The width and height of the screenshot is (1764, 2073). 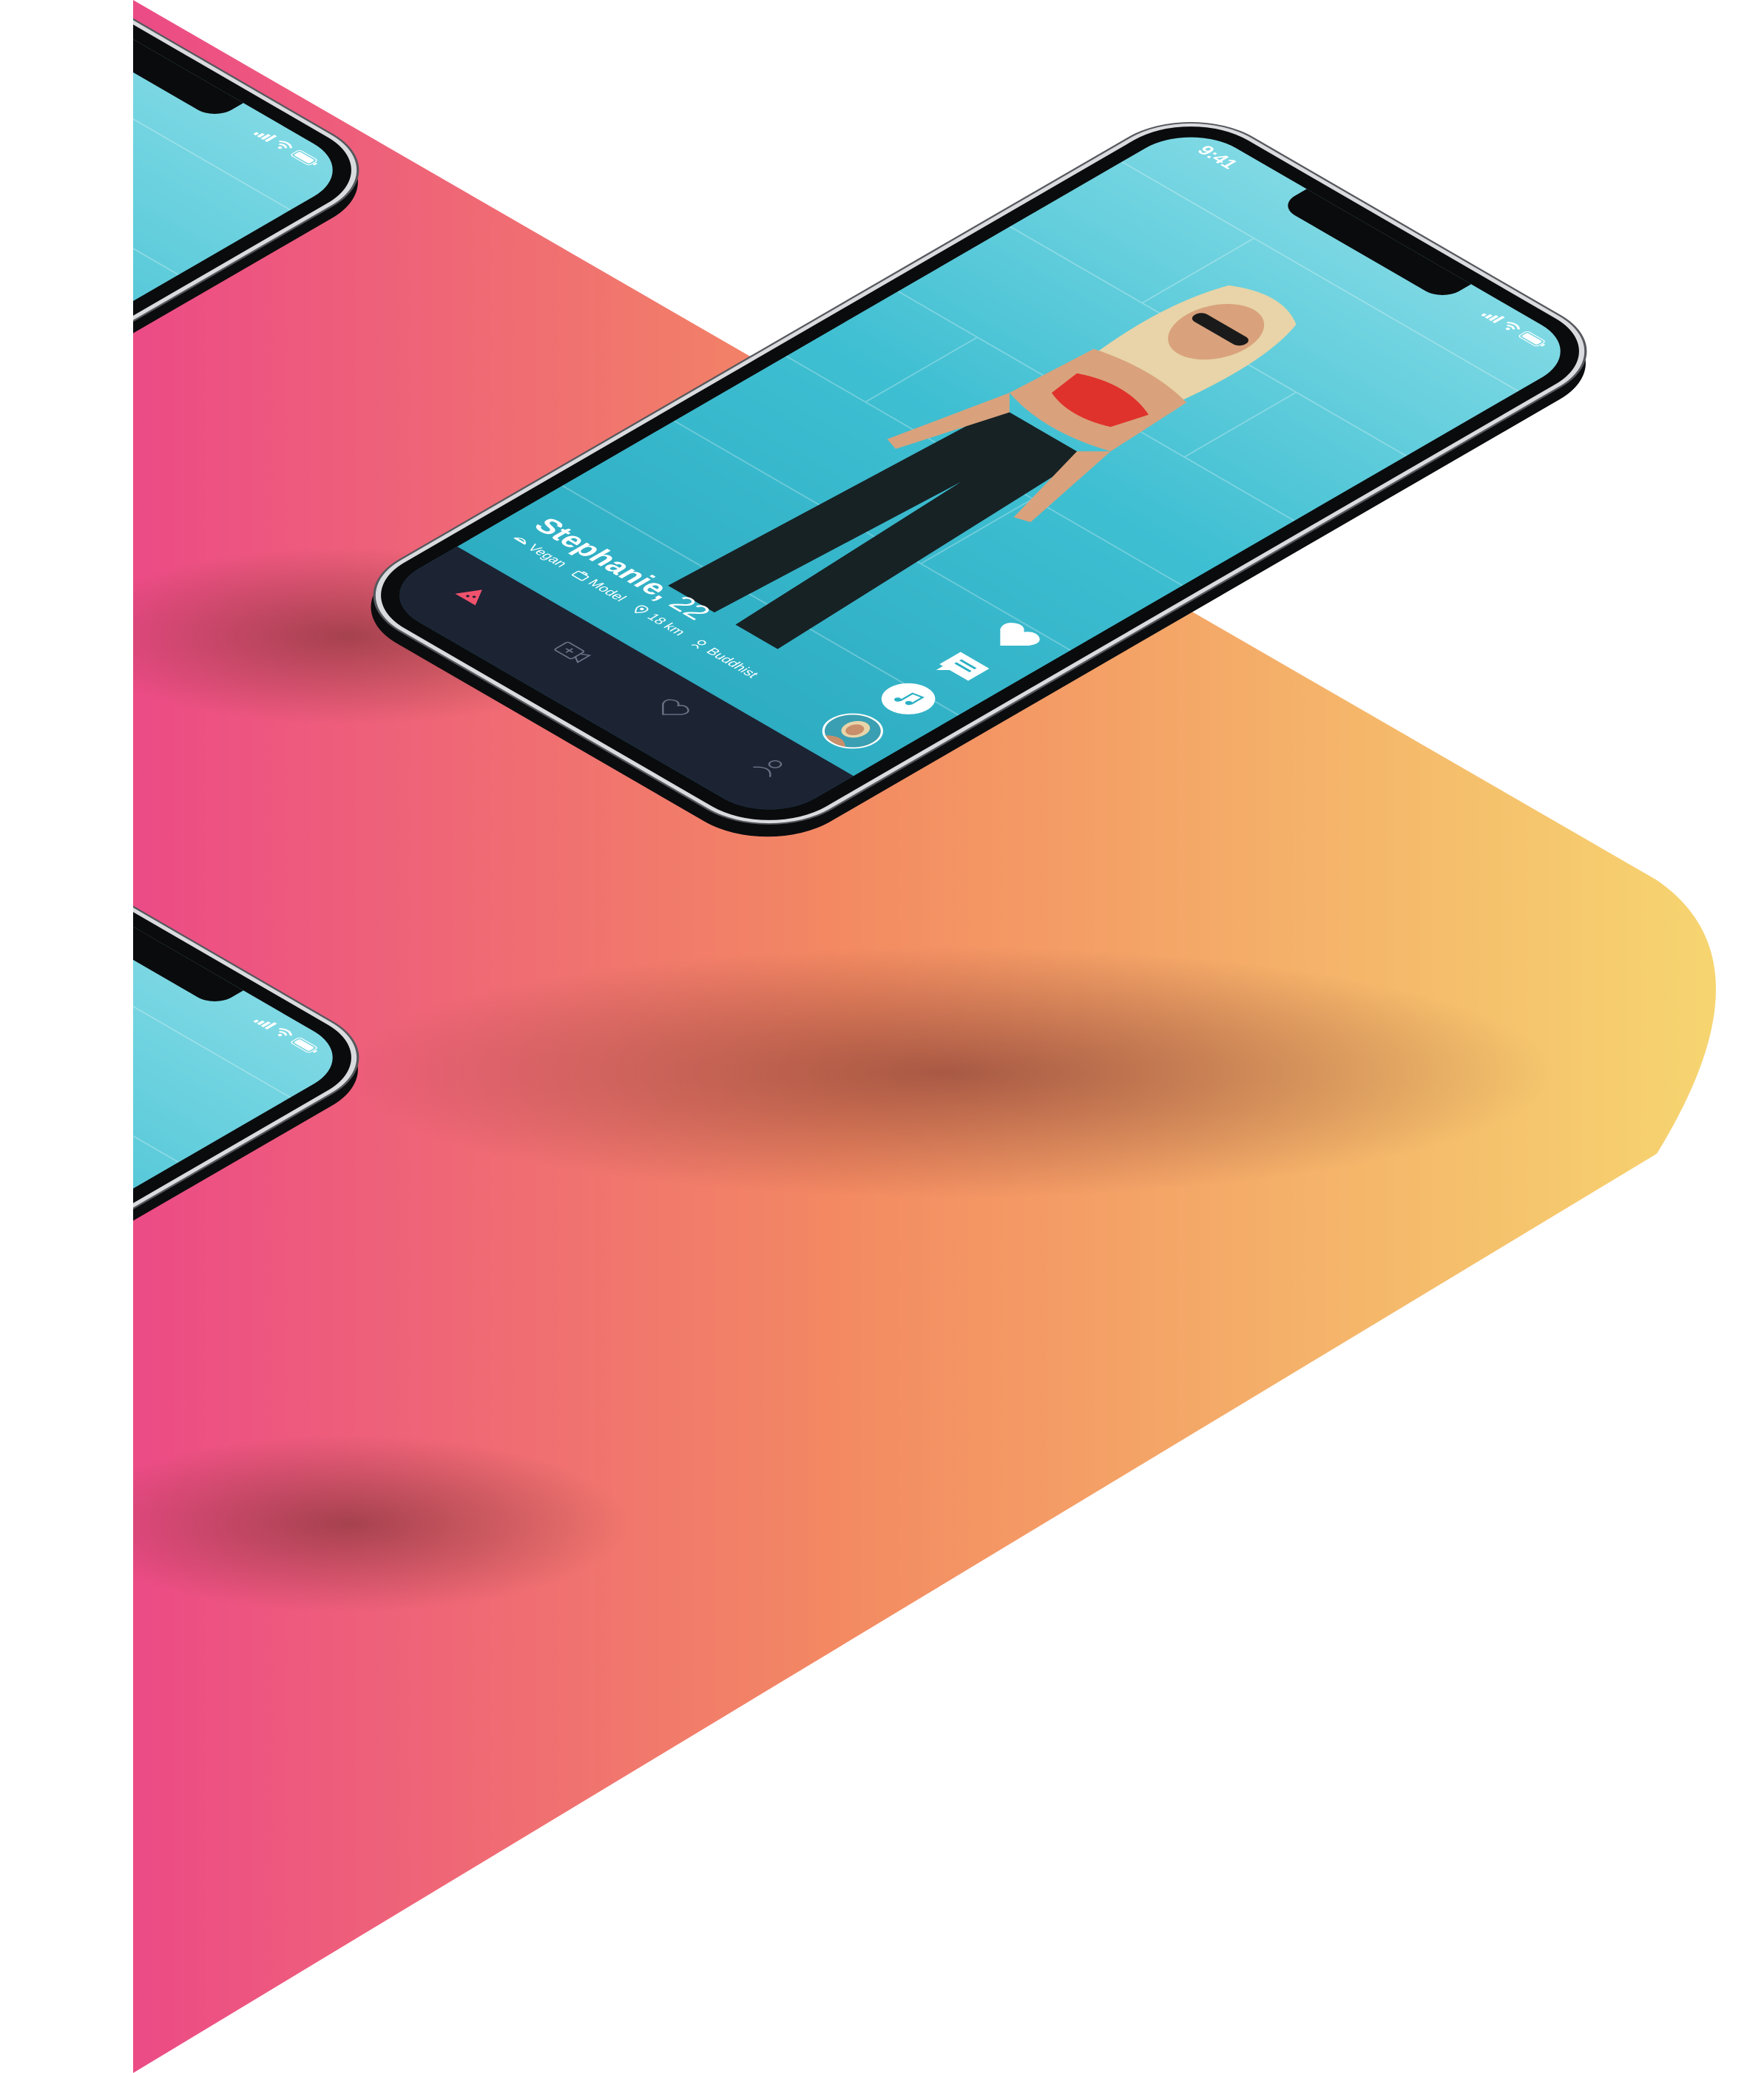 I want to click on video-icon, so click(x=573, y=652).